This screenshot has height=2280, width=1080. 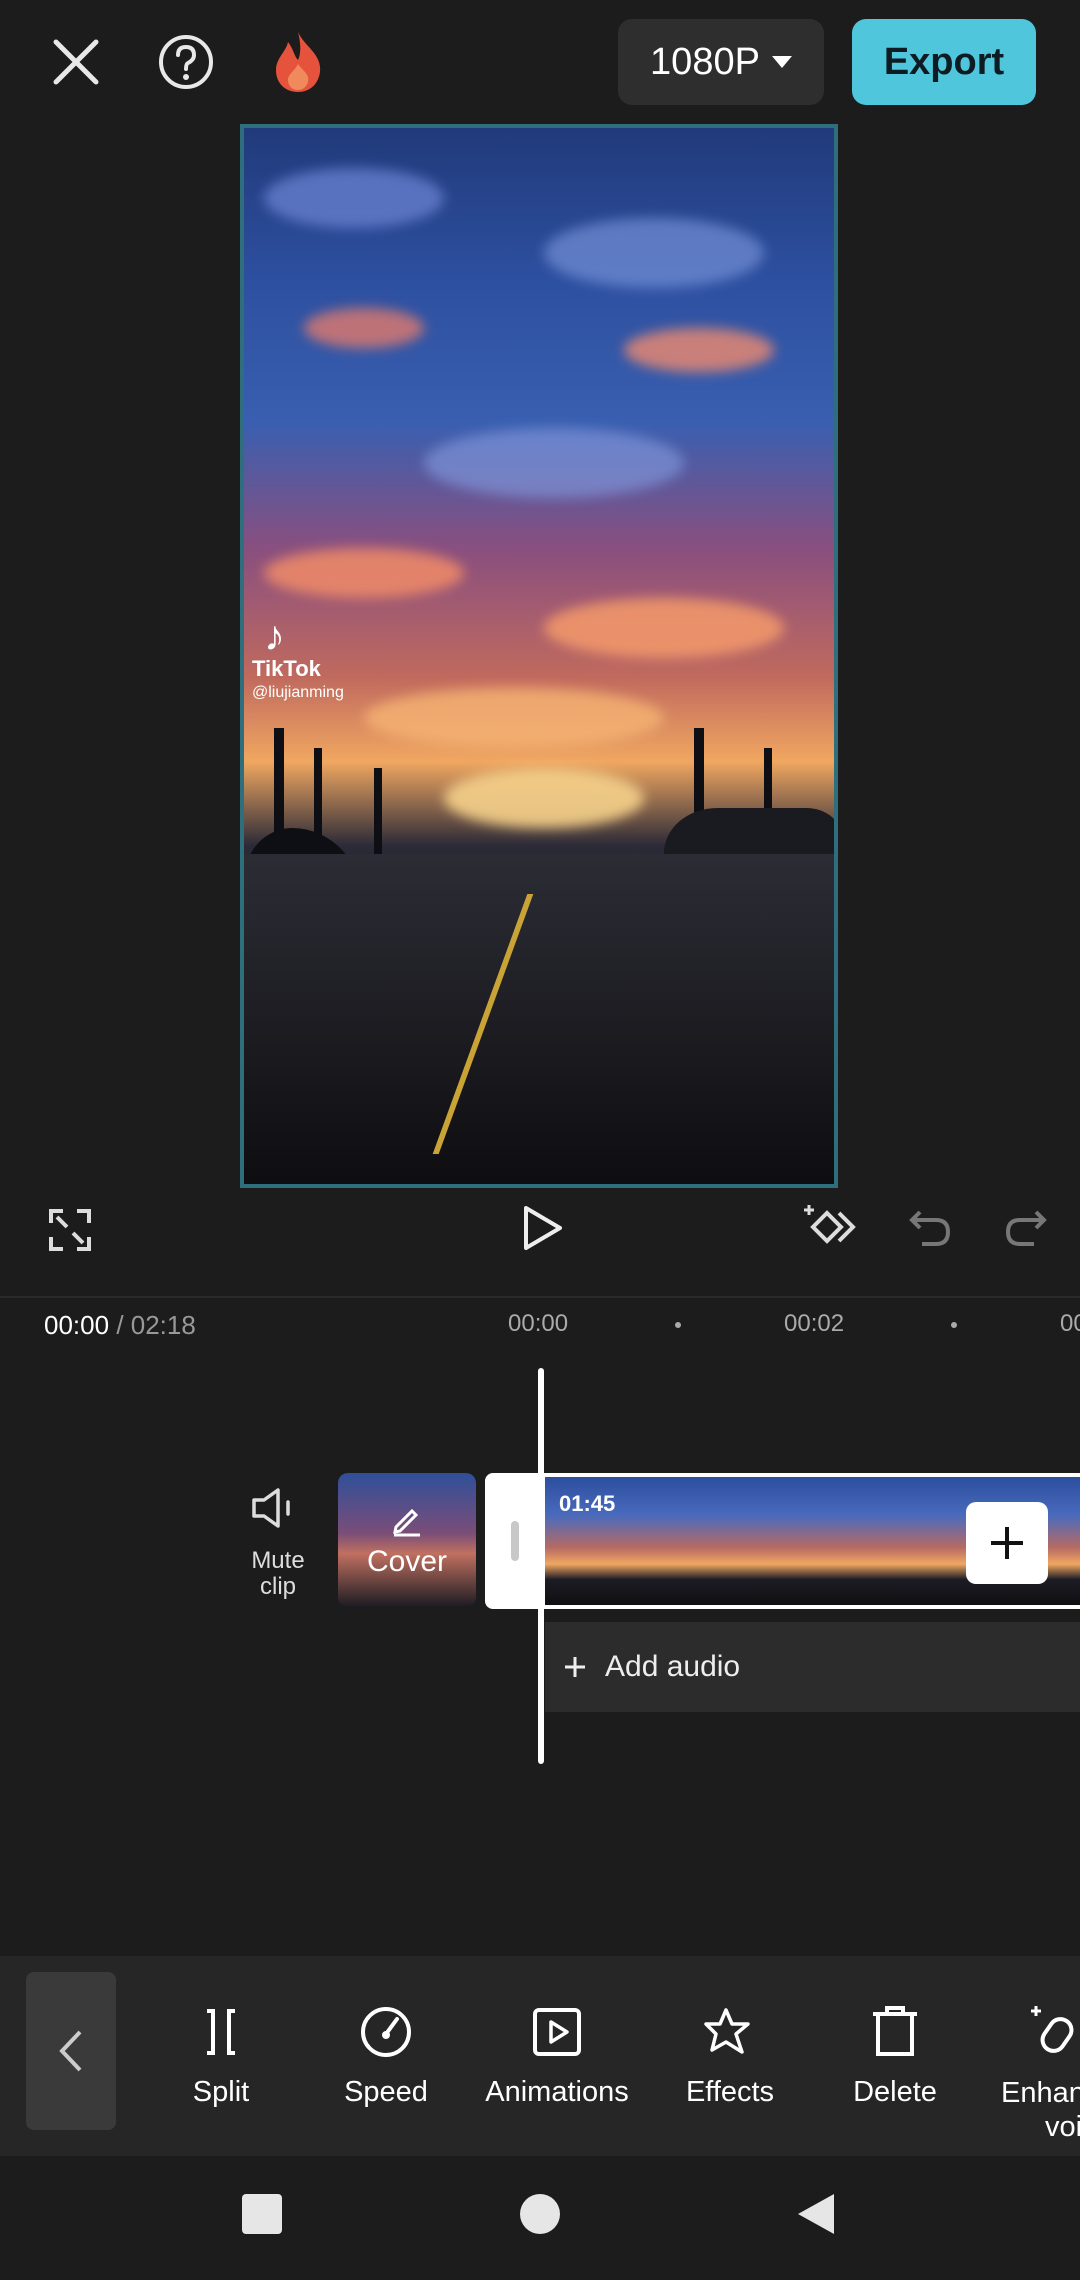 What do you see at coordinates (278, 1573) in the screenshot?
I see `mute-clip-label: Mute clip` at bounding box center [278, 1573].